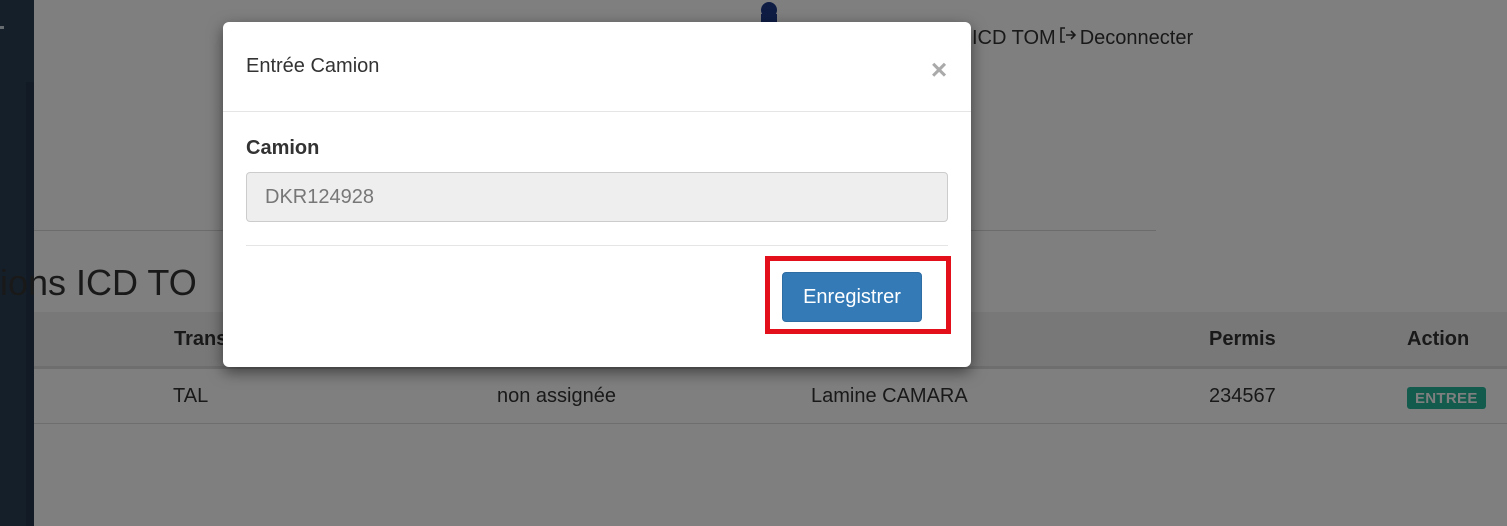  I want to click on modal-footer-divider, so click(597, 245).